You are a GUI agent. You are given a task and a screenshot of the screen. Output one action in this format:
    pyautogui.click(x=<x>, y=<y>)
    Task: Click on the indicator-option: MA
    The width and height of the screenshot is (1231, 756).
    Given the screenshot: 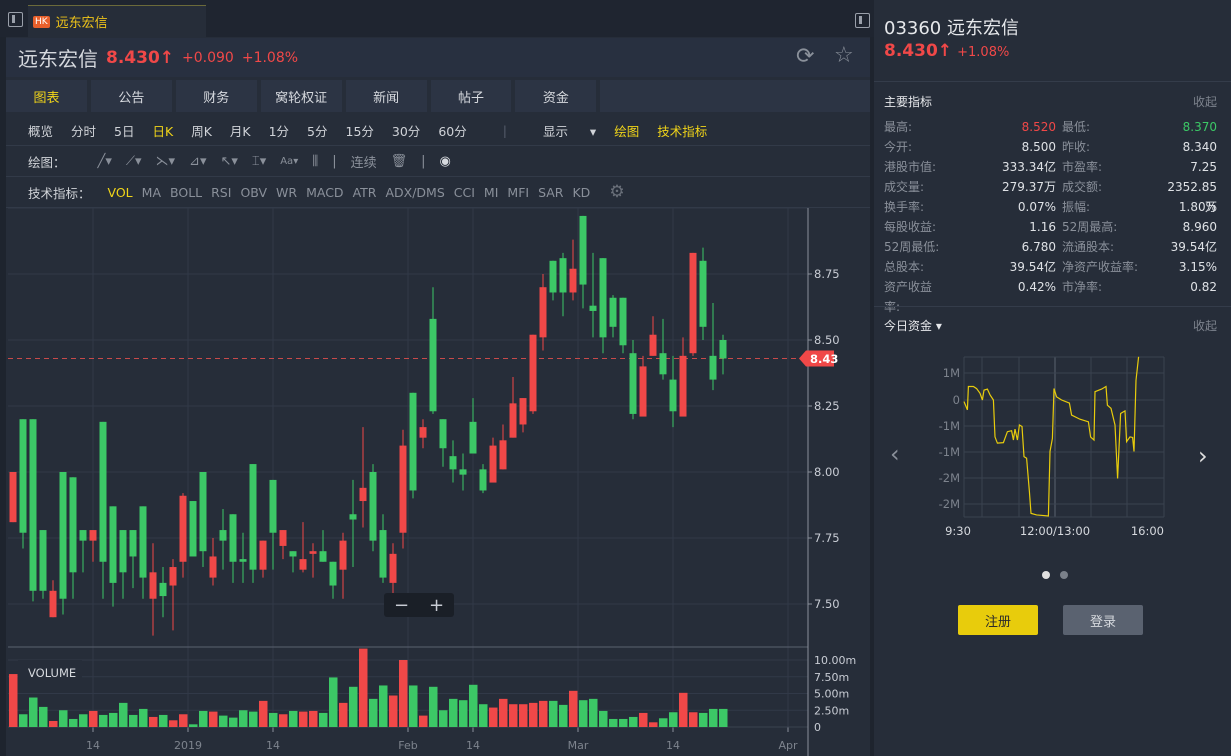 What is the action you would take?
    pyautogui.click(x=151, y=192)
    